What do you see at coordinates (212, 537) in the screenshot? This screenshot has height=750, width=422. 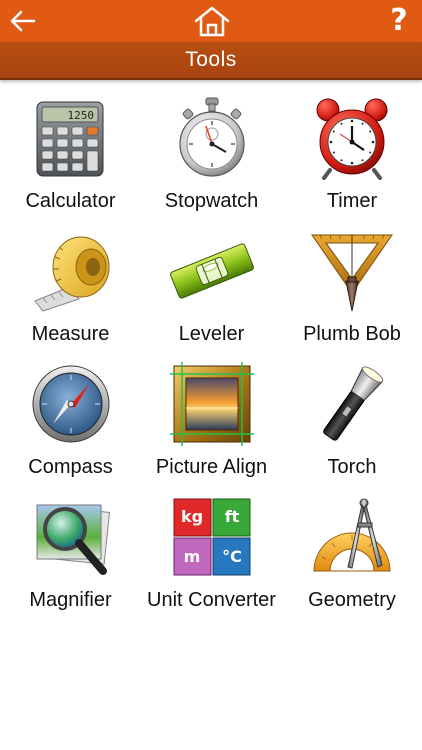 I see `unit-converter-icon: kg ft m °C` at bounding box center [212, 537].